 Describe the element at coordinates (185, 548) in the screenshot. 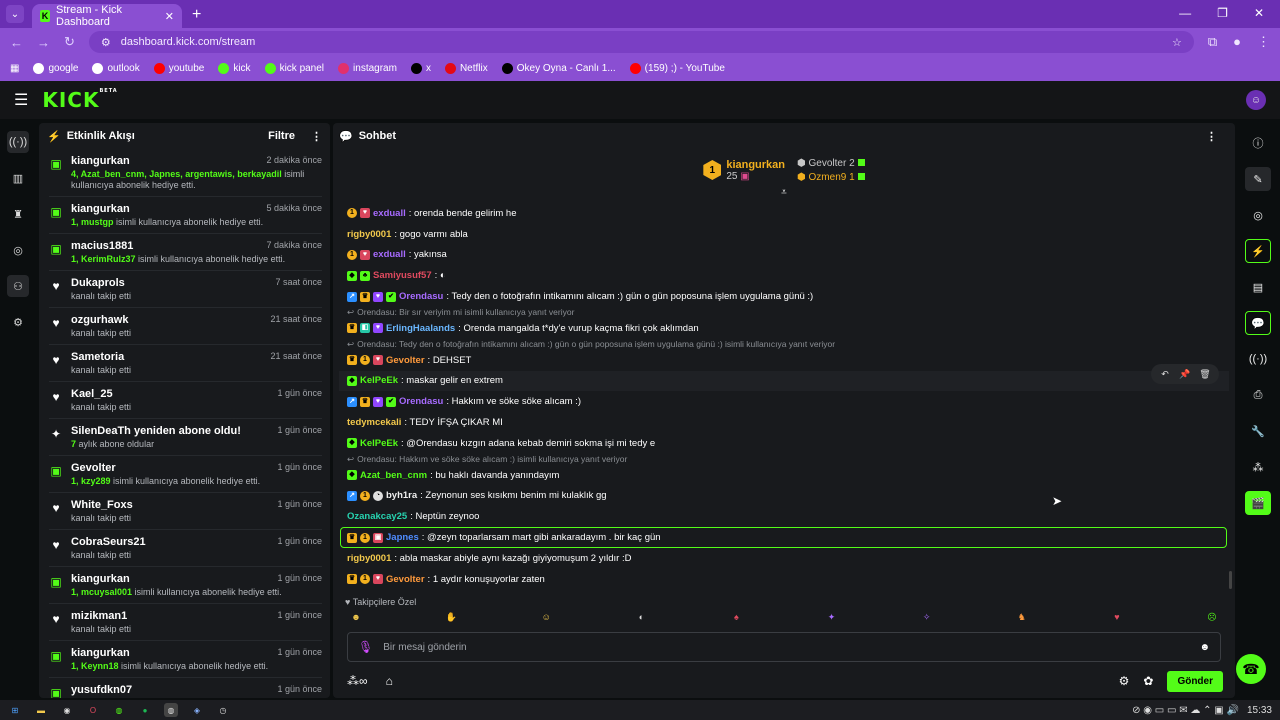

I see `activity-item: ♥ CobraSeurs21 1 gün önce kanalı takip etti` at that location.